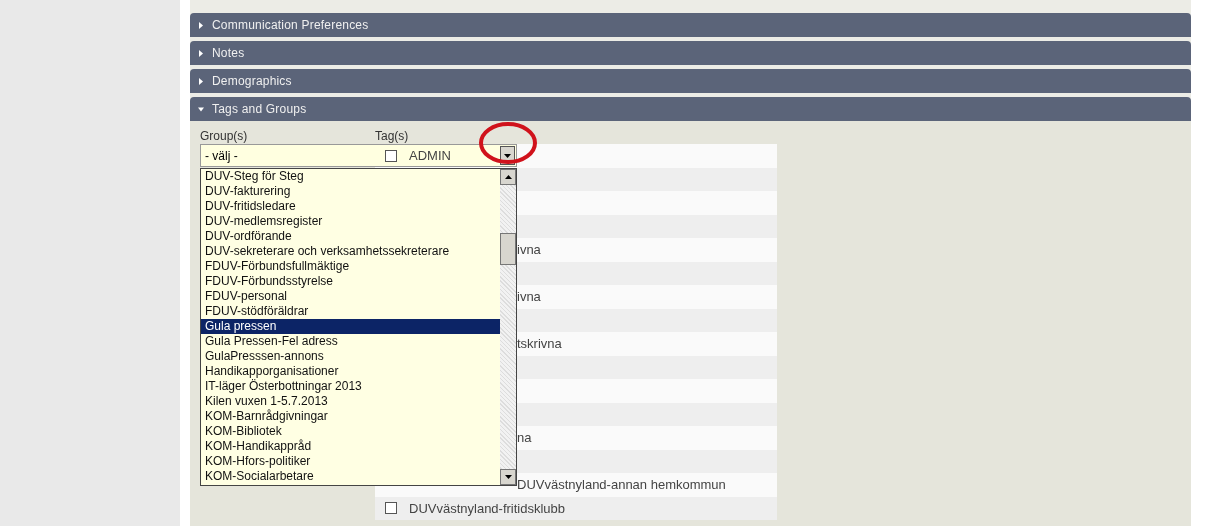  What do you see at coordinates (621, 485) in the screenshot?
I see `tag-label: DUVvästnyland-annan hemkommun` at bounding box center [621, 485].